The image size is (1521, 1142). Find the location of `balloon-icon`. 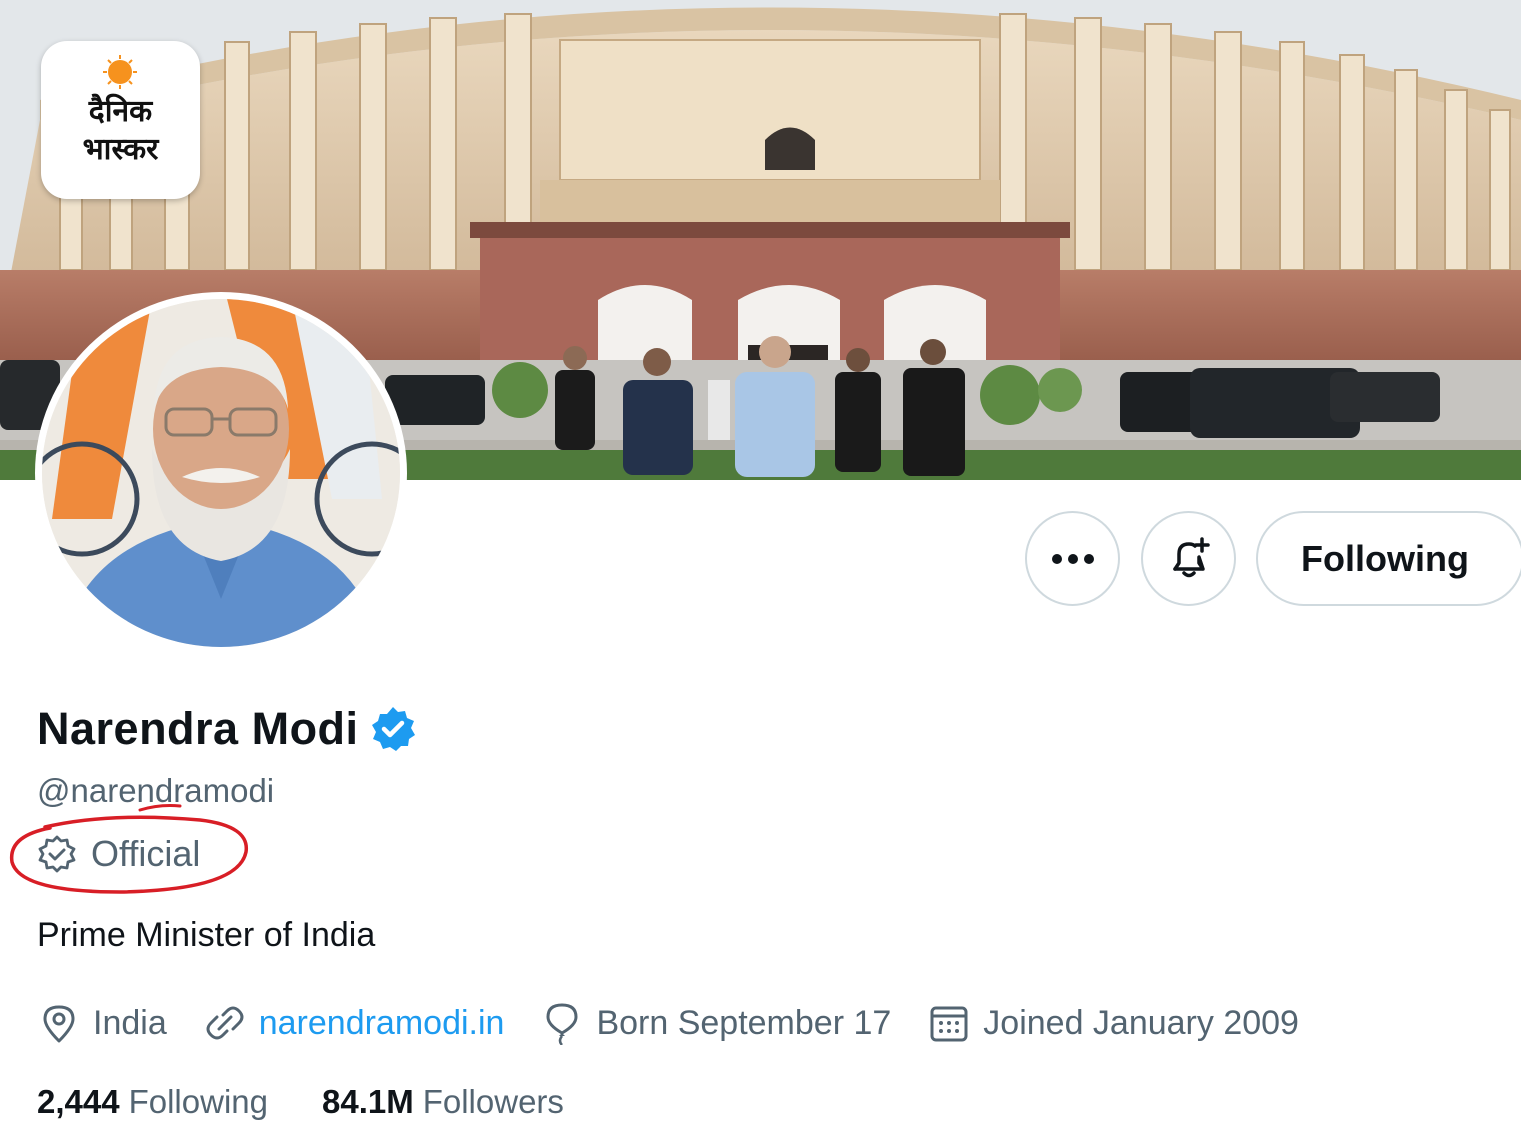

balloon-icon is located at coordinates (562, 1024).